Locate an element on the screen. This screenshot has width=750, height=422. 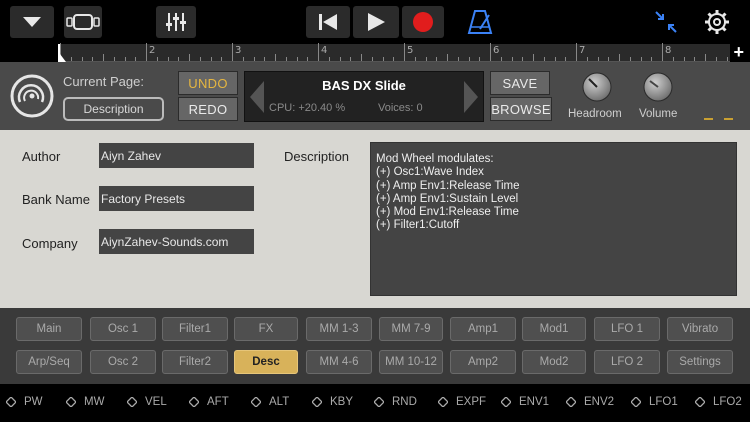
current-page-label: Current Page: is located at coordinates (103, 81).